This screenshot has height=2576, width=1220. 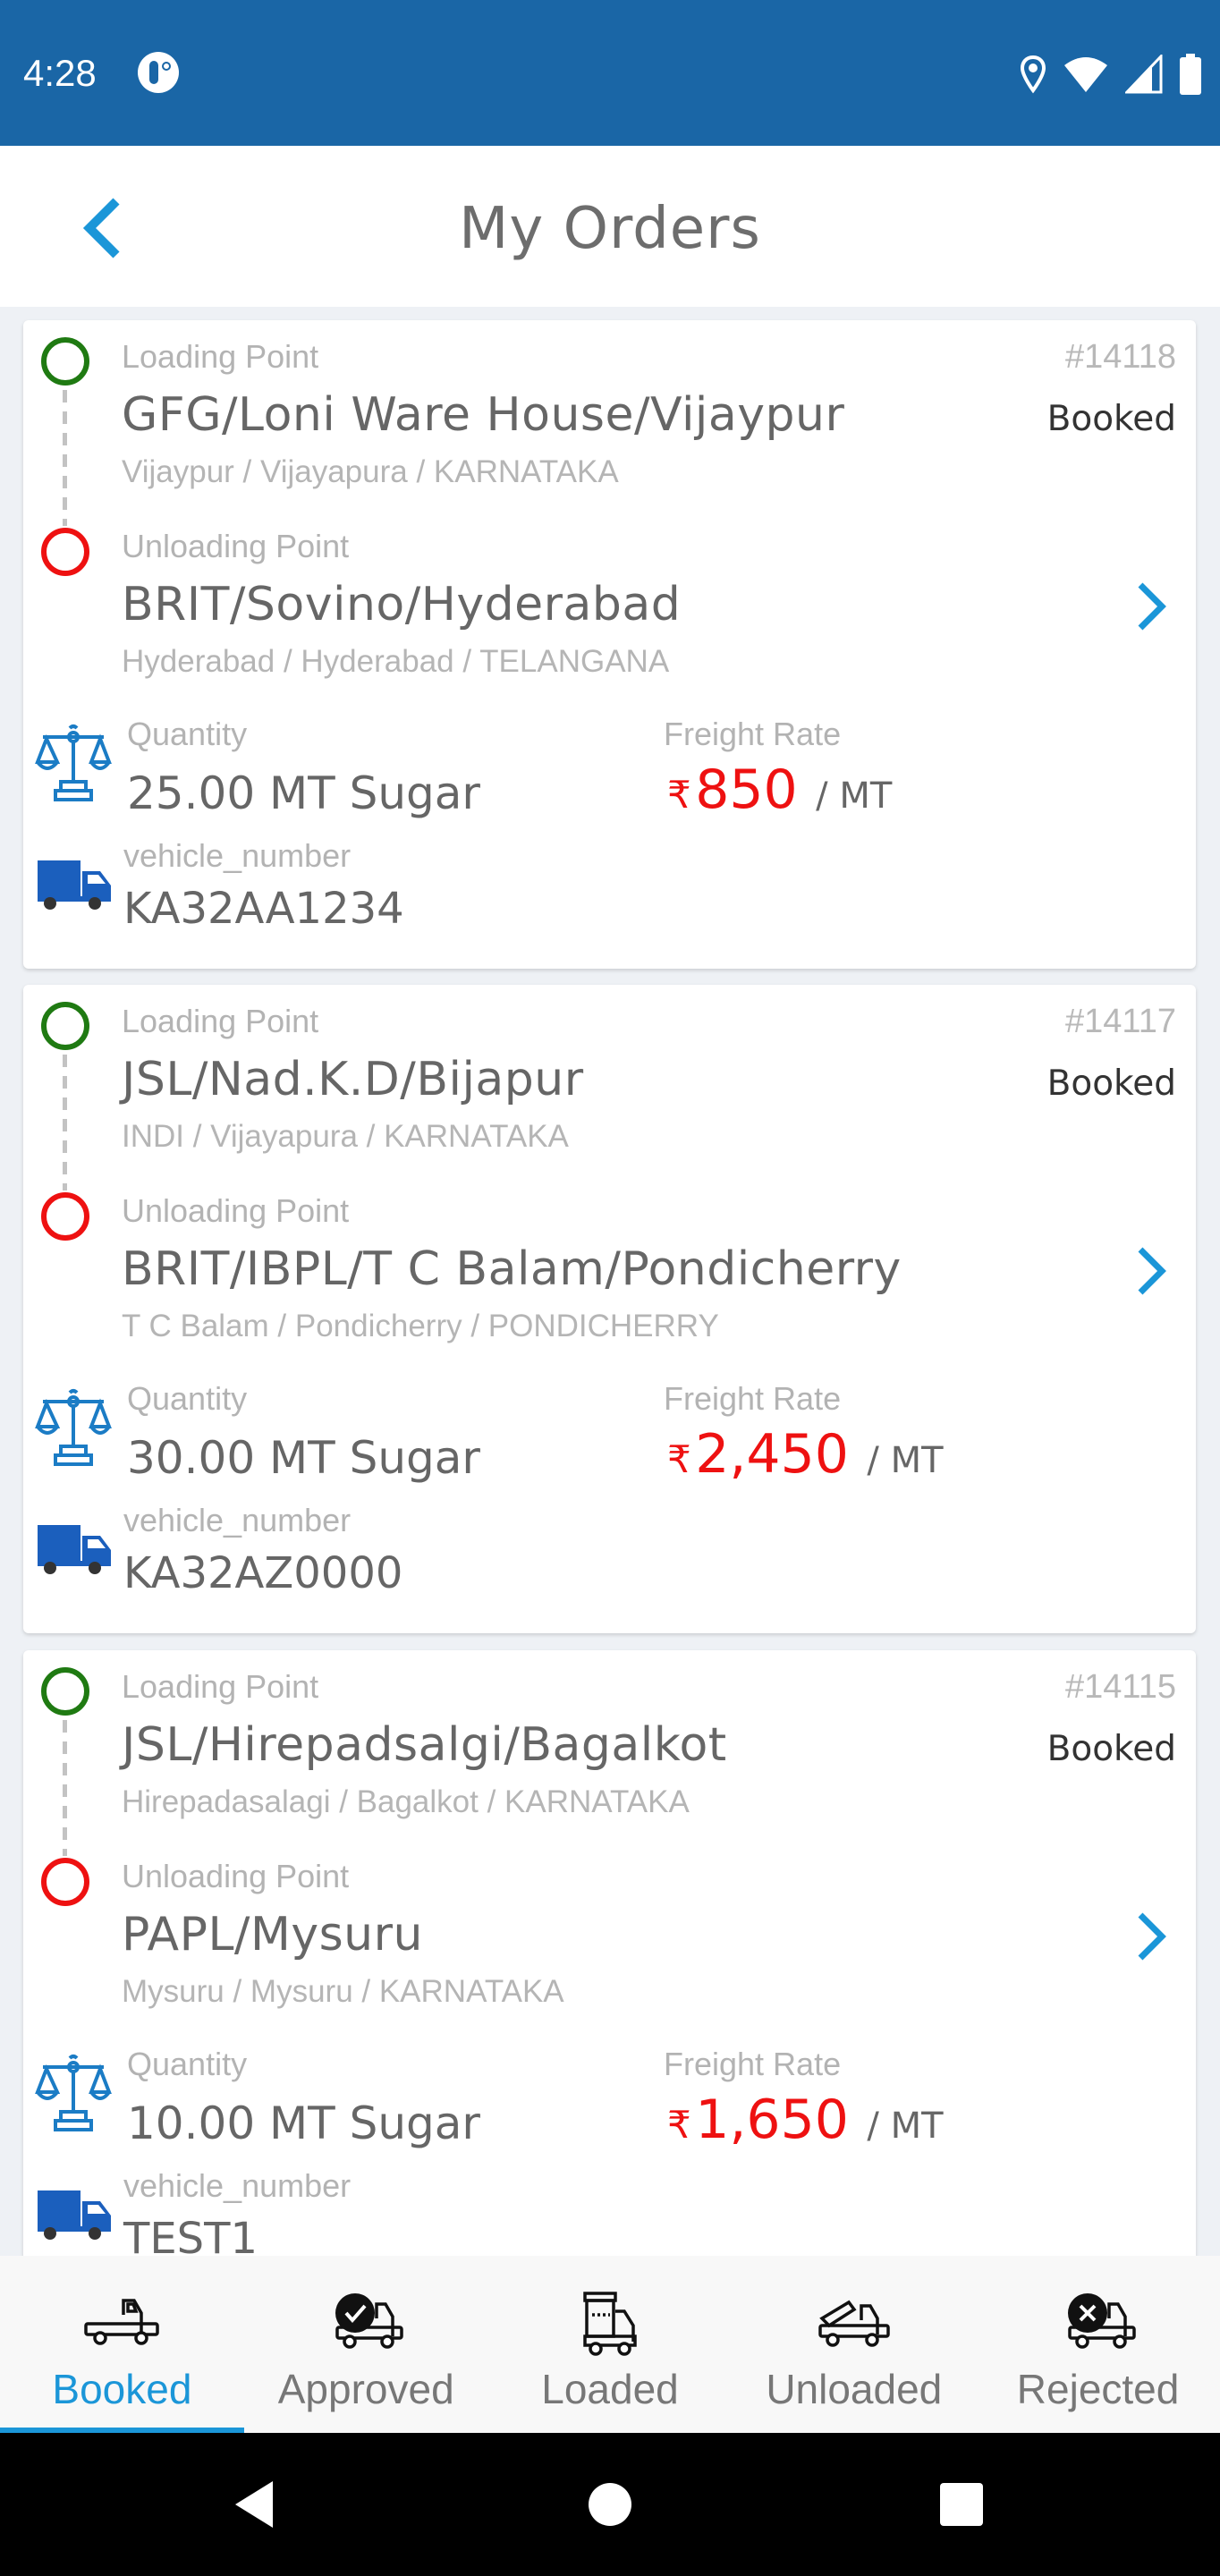 What do you see at coordinates (346, 1136) in the screenshot?
I see `loading-point-address: INDI / Vijayapura / KARNATAKA` at bounding box center [346, 1136].